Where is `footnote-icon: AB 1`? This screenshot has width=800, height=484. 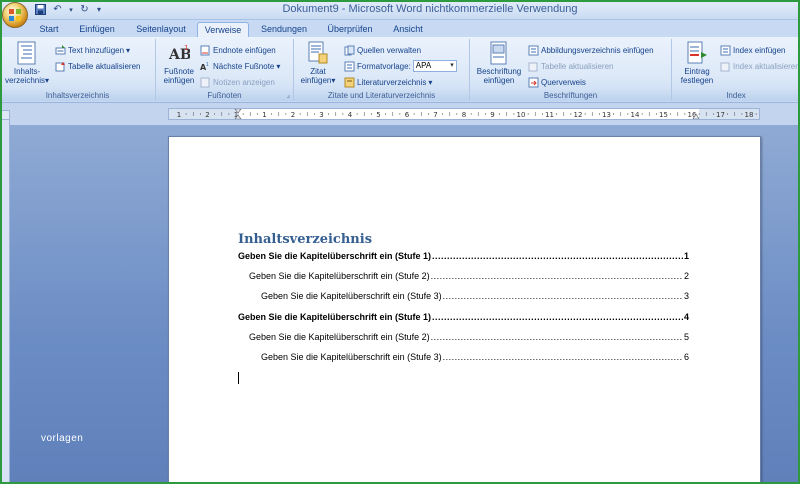
footnote-icon: AB 1 is located at coordinates (179, 53).